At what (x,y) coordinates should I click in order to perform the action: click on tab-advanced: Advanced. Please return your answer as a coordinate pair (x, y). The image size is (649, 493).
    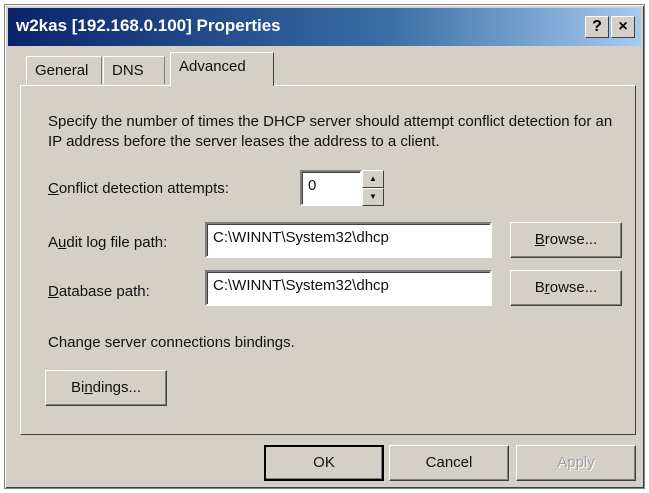
    Looking at the image, I should click on (222, 69).